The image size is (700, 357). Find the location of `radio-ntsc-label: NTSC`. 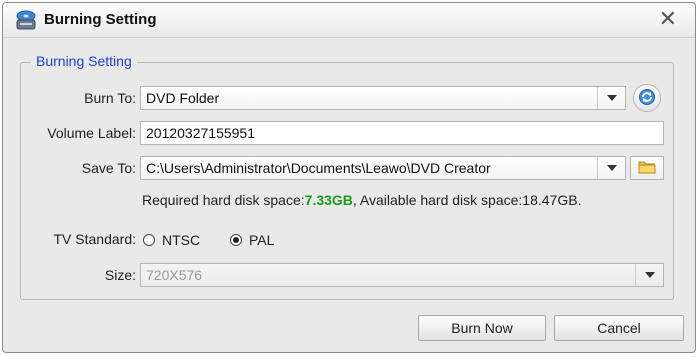

radio-ntsc-label: NTSC is located at coordinates (181, 240).